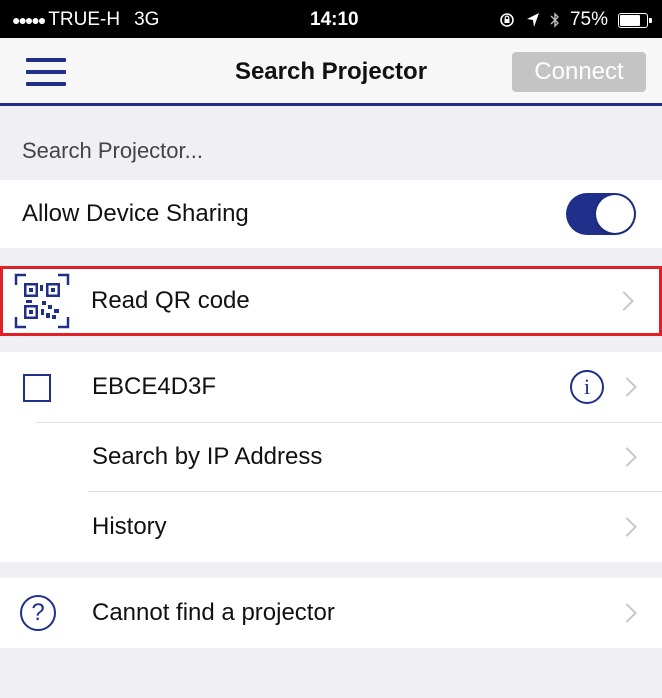 The image size is (662, 698). What do you see at coordinates (331, 457) in the screenshot?
I see `search-by-ip-row: Search by IP Address` at bounding box center [331, 457].